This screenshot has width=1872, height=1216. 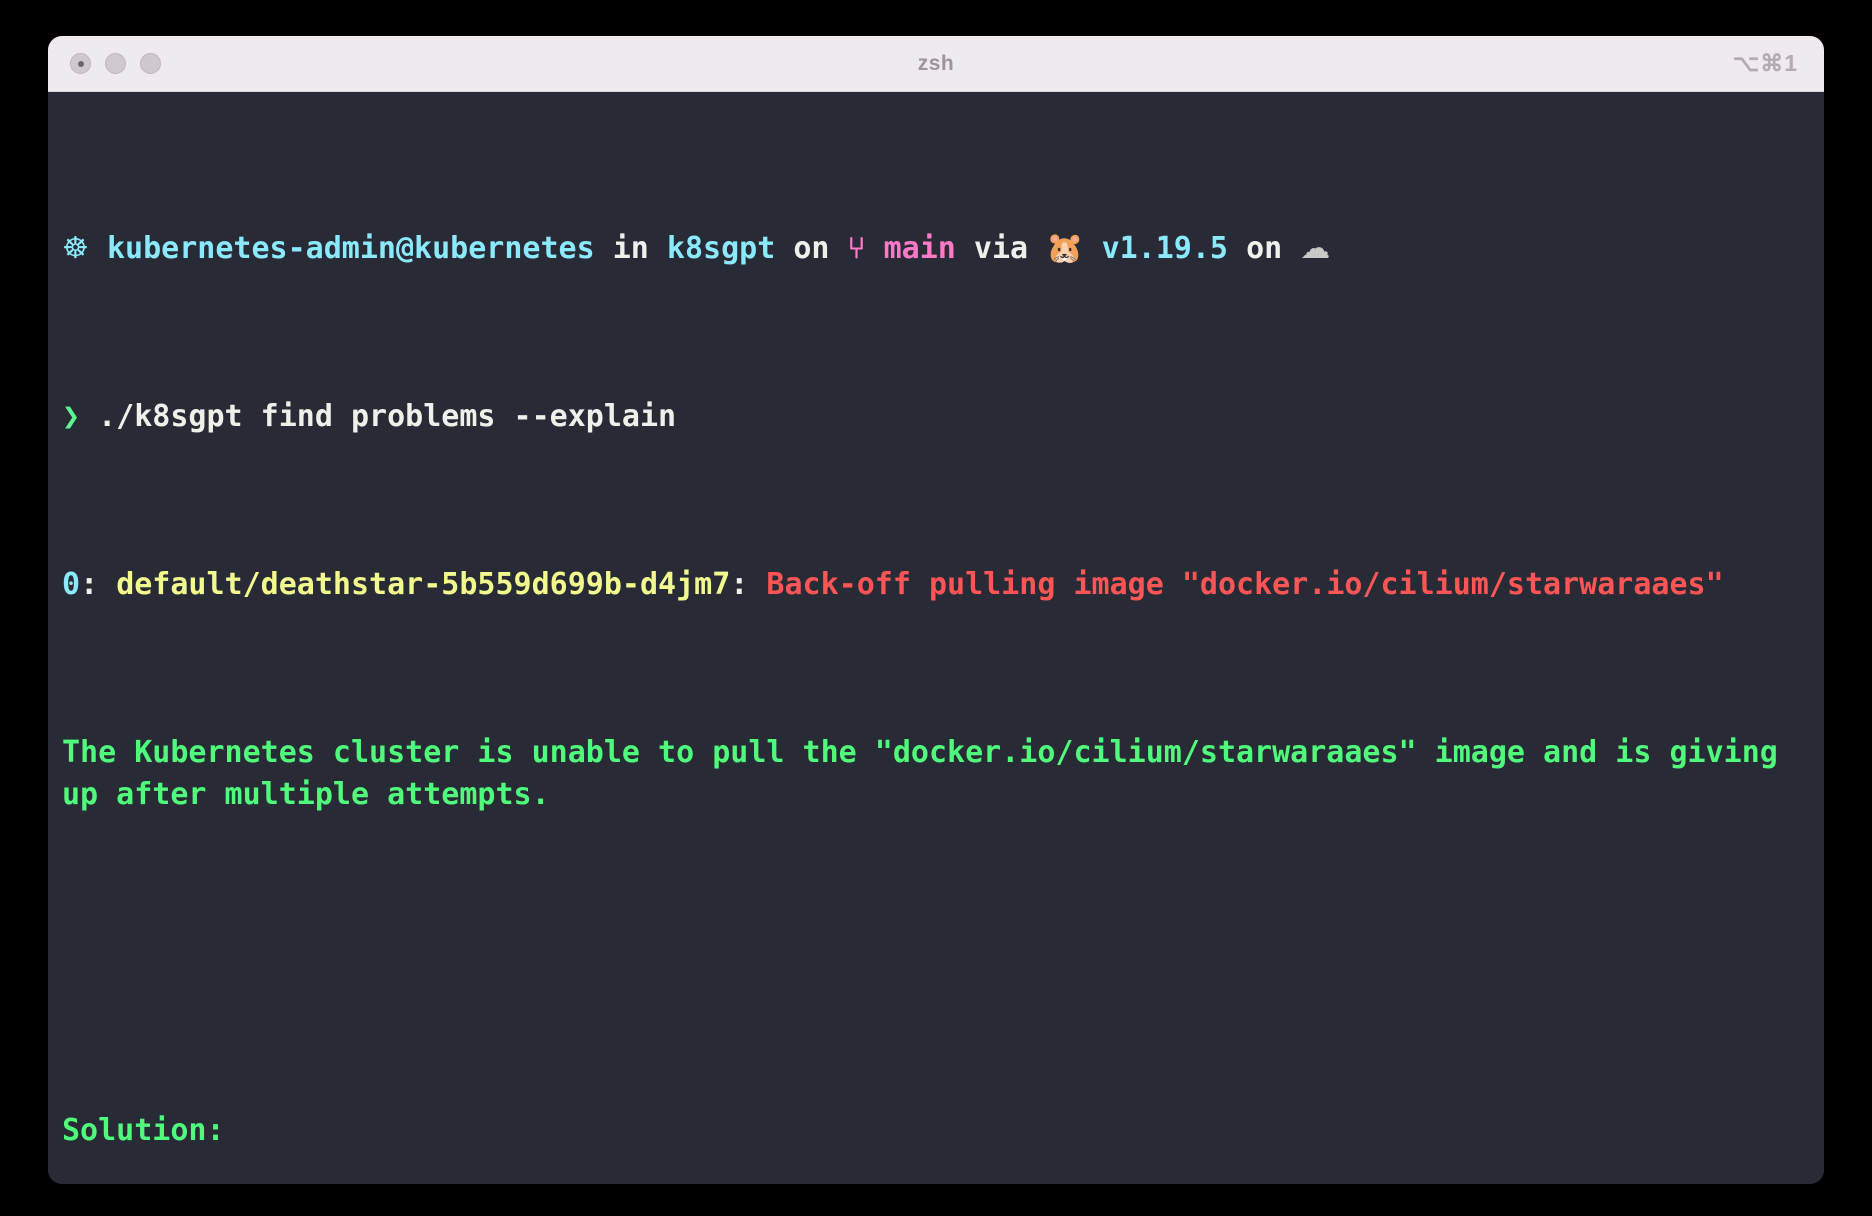 I want to click on typed-command: ./k8sgpt find problems --explain, so click(x=387, y=416).